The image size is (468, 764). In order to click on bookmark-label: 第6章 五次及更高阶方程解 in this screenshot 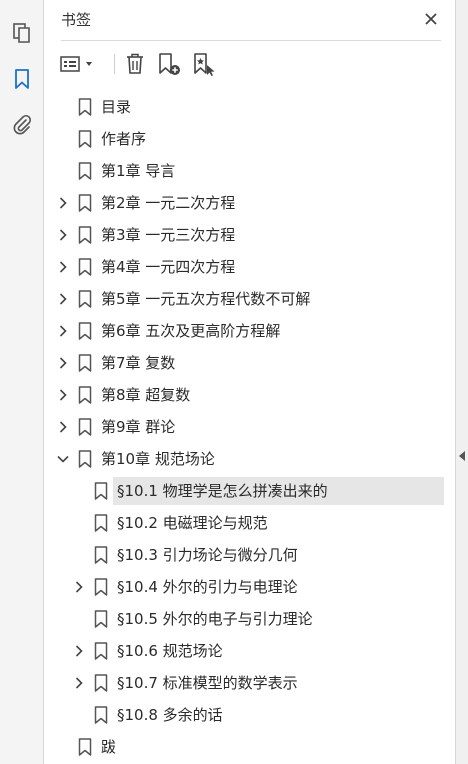, I will do `click(191, 331)`.